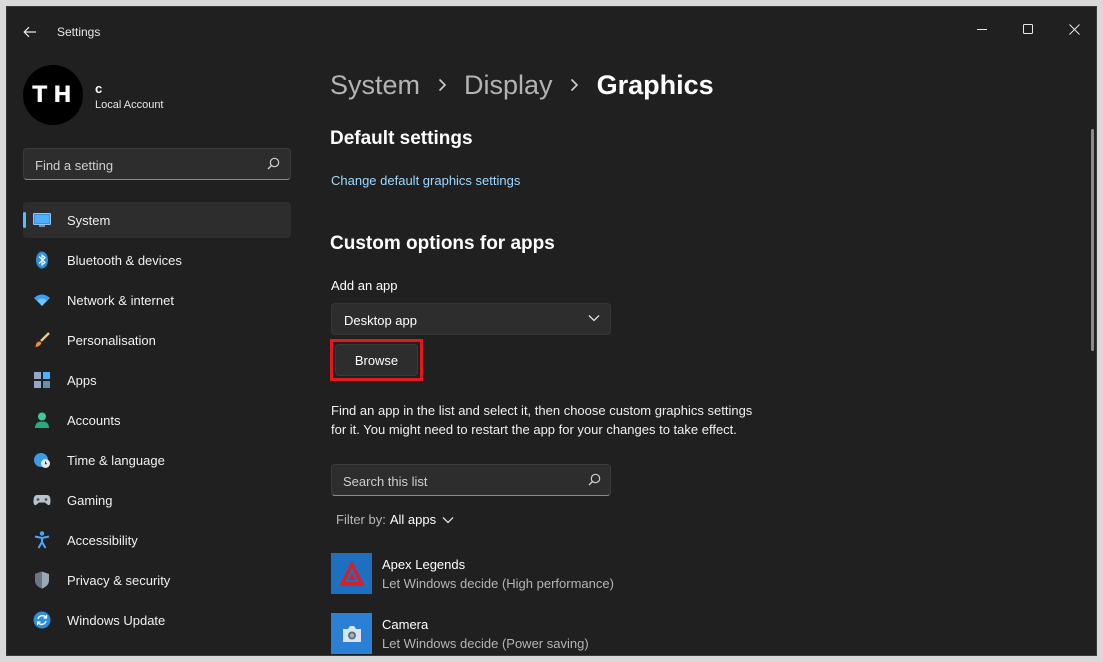 The image size is (1103, 662). What do you see at coordinates (485, 643) in the screenshot?
I see `app-graphics-preference: Let Windows decide (Power saving)` at bounding box center [485, 643].